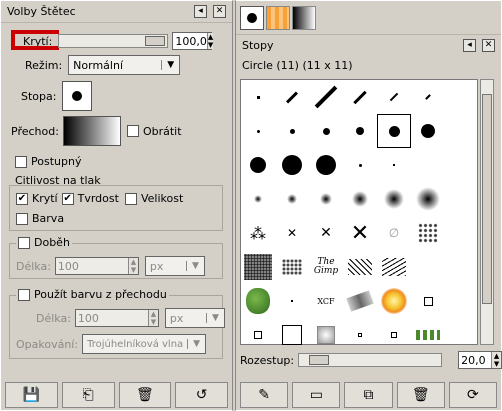  What do you see at coordinates (22, 218) in the screenshot?
I see `pressure-color-checkbox` at bounding box center [22, 218].